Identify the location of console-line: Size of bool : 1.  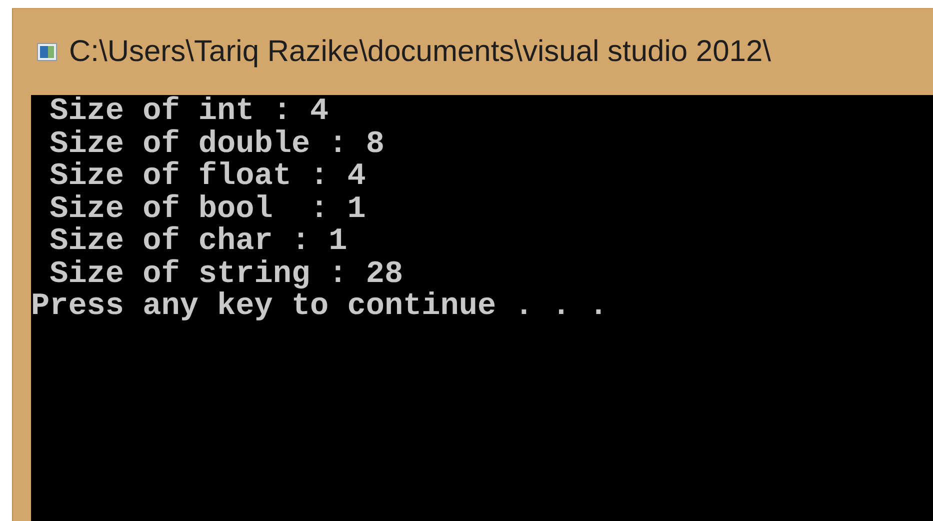
(207, 210).